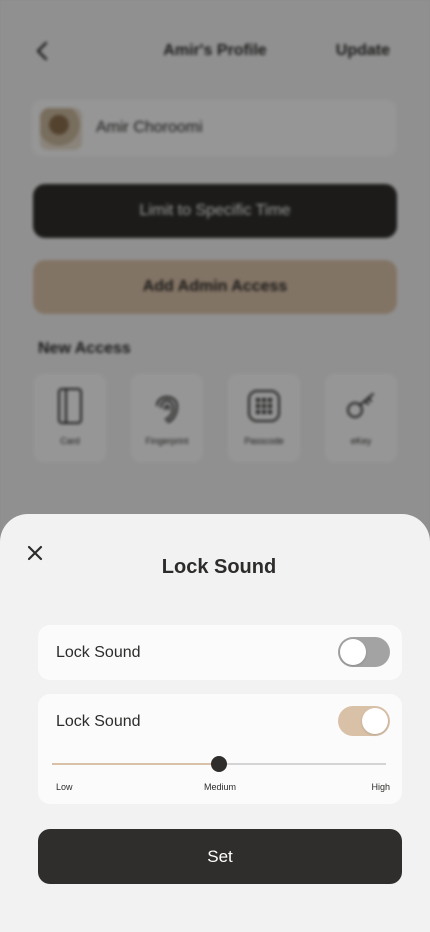  Describe the element at coordinates (219, 567) in the screenshot. I see `sheet-title: Lock Sound` at that location.